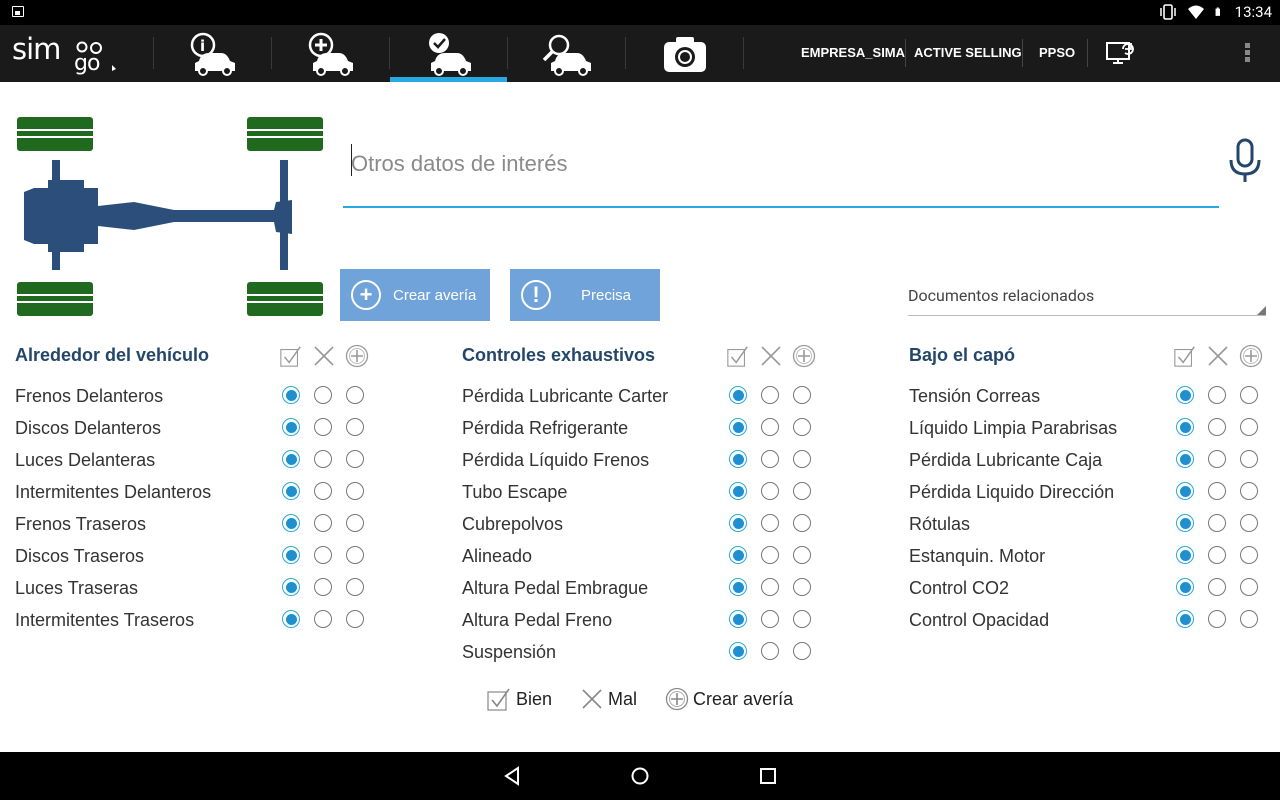  Describe the element at coordinates (1245, 162) in the screenshot. I see `microphone-icon` at that location.